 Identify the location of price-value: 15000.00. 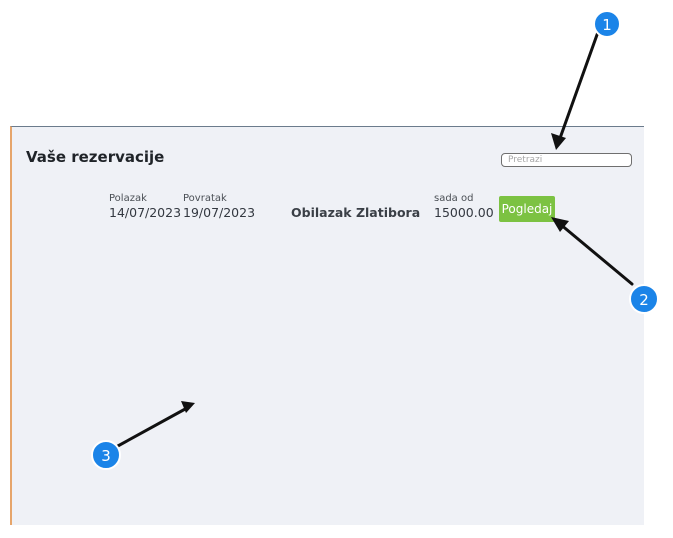
(464, 212).